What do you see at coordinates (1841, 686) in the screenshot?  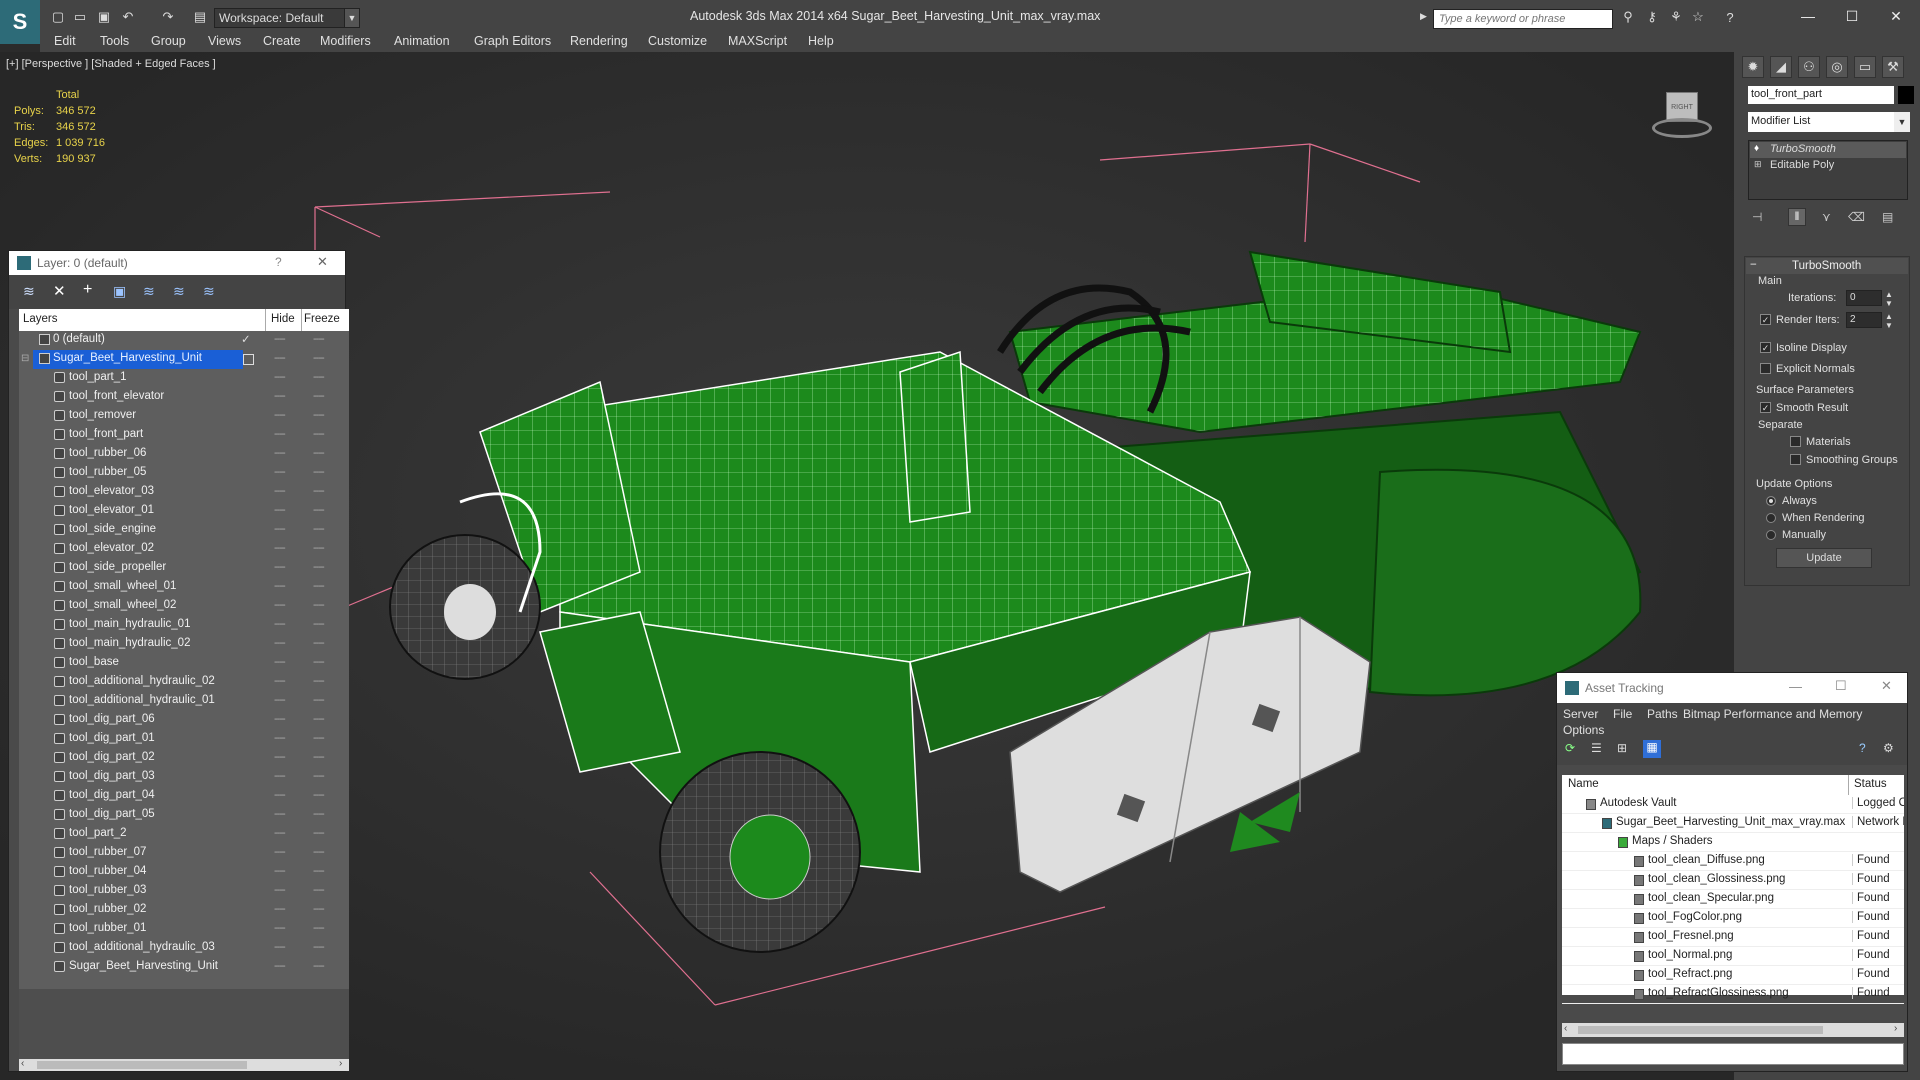 I see `asset-maximize-button: ☐` at bounding box center [1841, 686].